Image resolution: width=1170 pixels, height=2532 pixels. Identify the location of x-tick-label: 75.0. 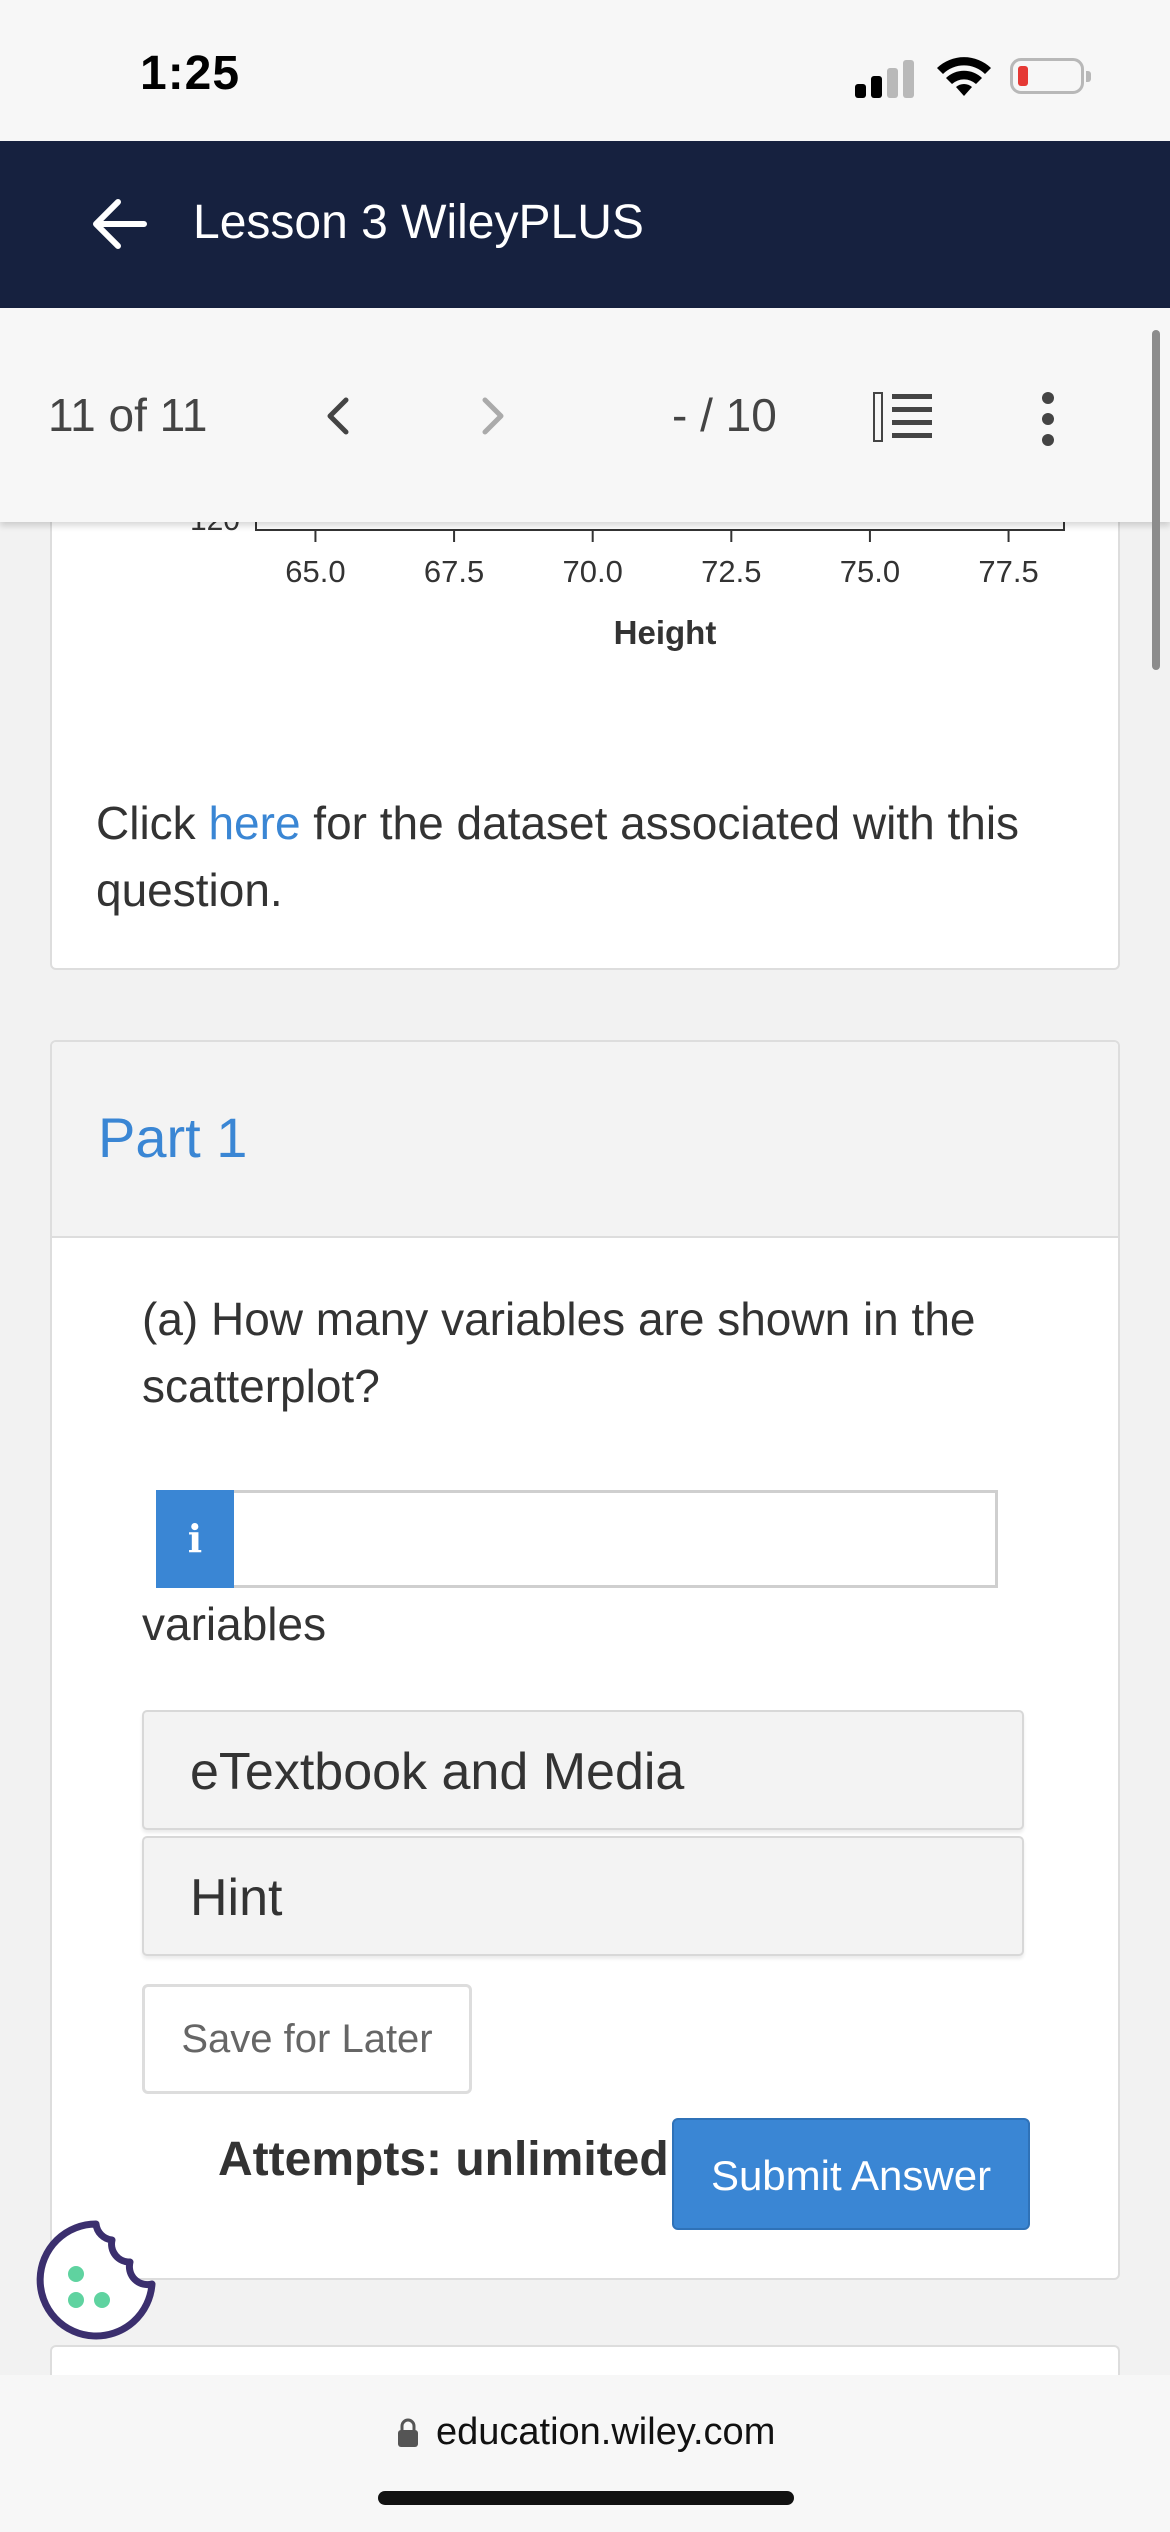
(870, 571).